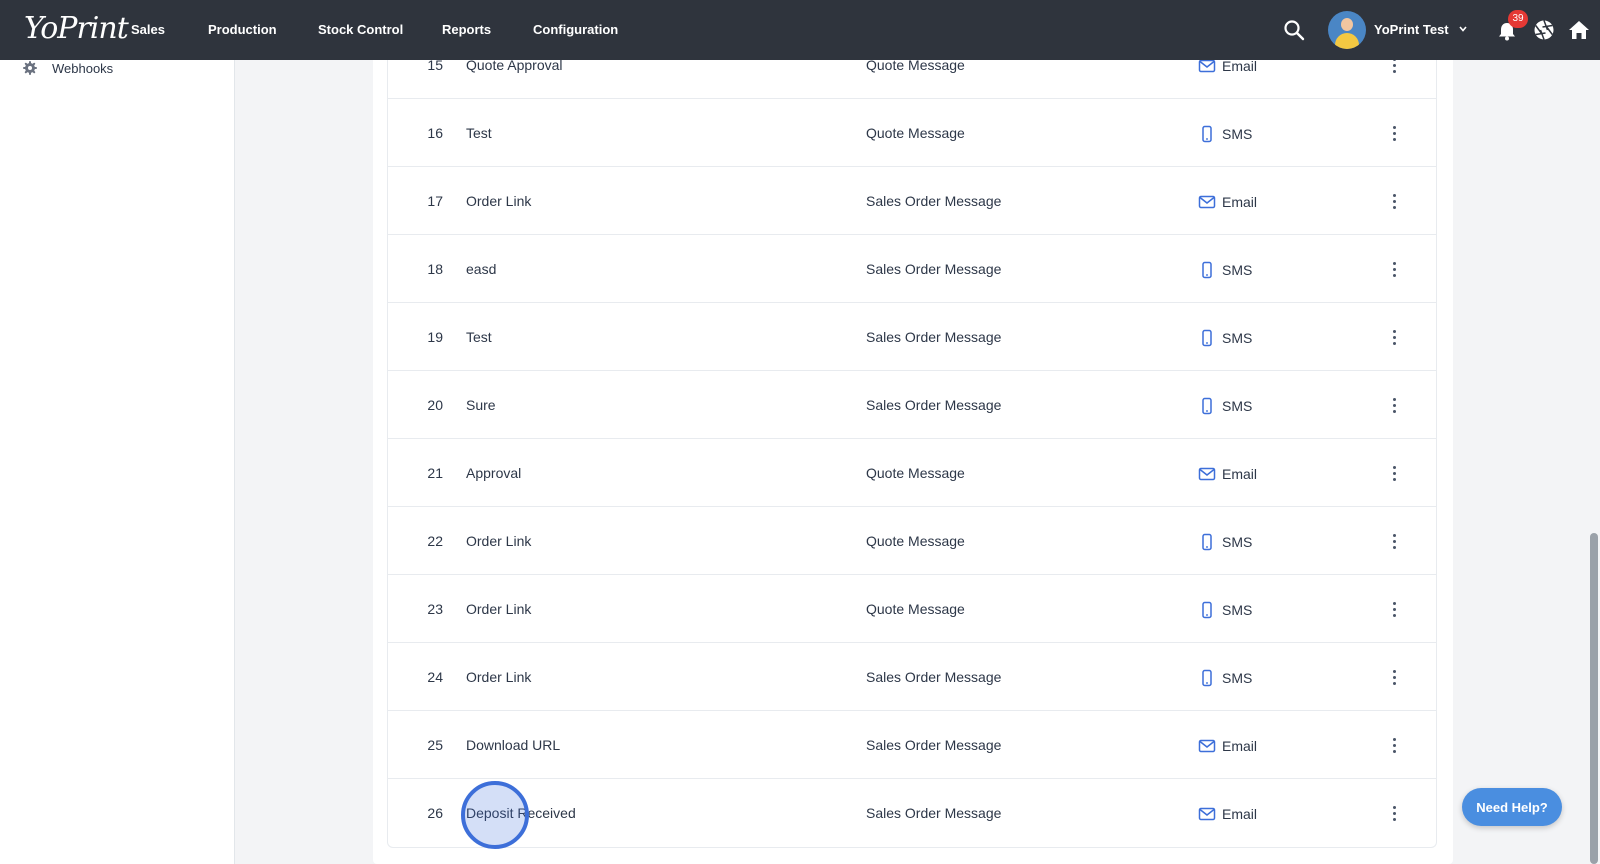  What do you see at coordinates (481, 269) in the screenshot?
I see `template-name: easd` at bounding box center [481, 269].